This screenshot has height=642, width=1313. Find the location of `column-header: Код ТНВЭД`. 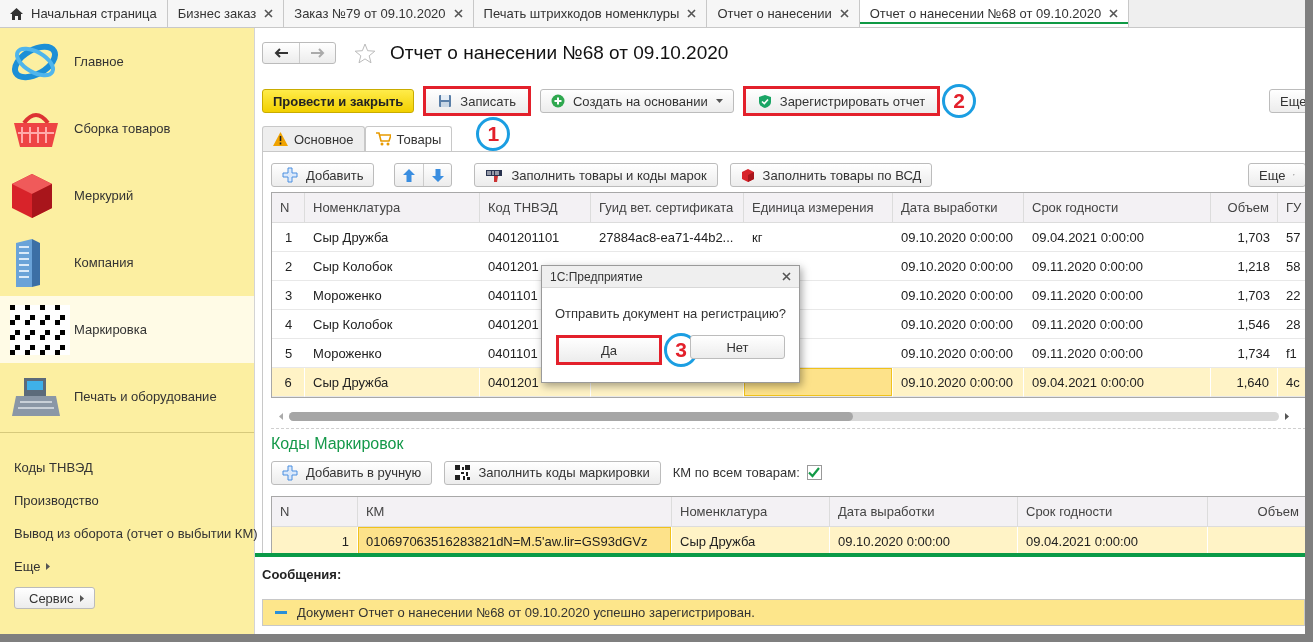

column-header: Код ТНВЭД is located at coordinates (535, 208).